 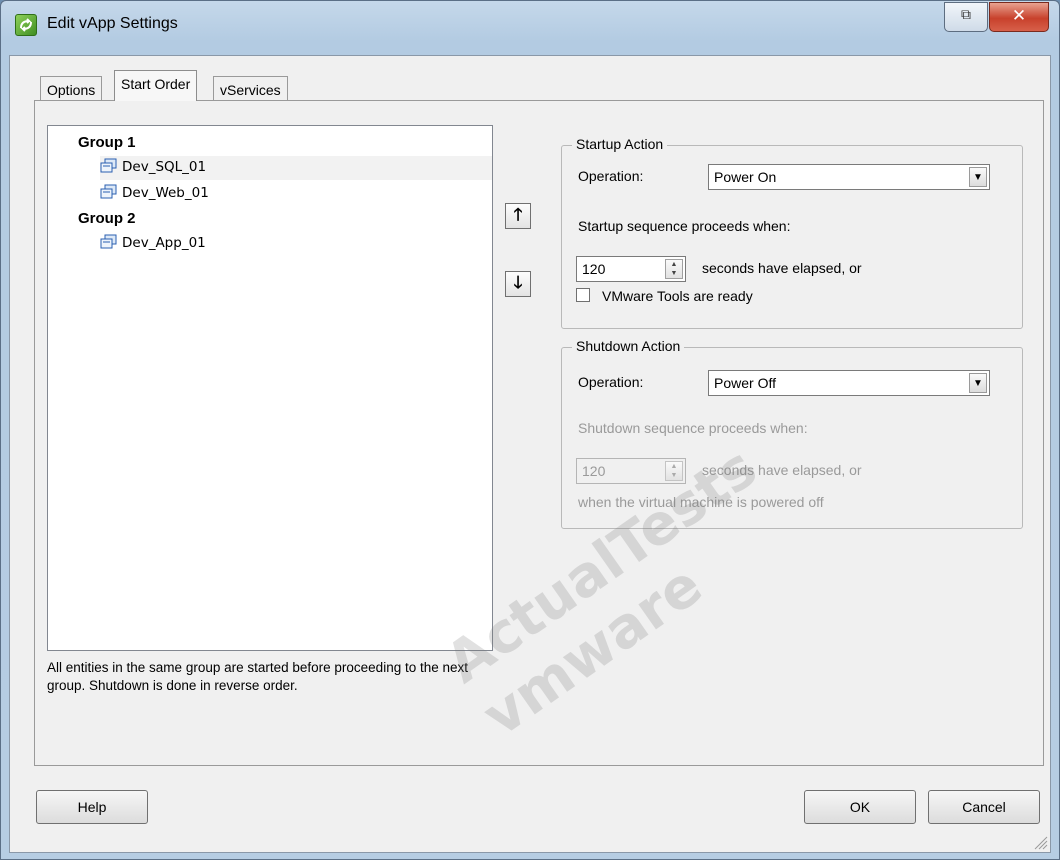 I want to click on tree-item-dev-sql-01: Dev_SQL_01, so click(x=296, y=168).